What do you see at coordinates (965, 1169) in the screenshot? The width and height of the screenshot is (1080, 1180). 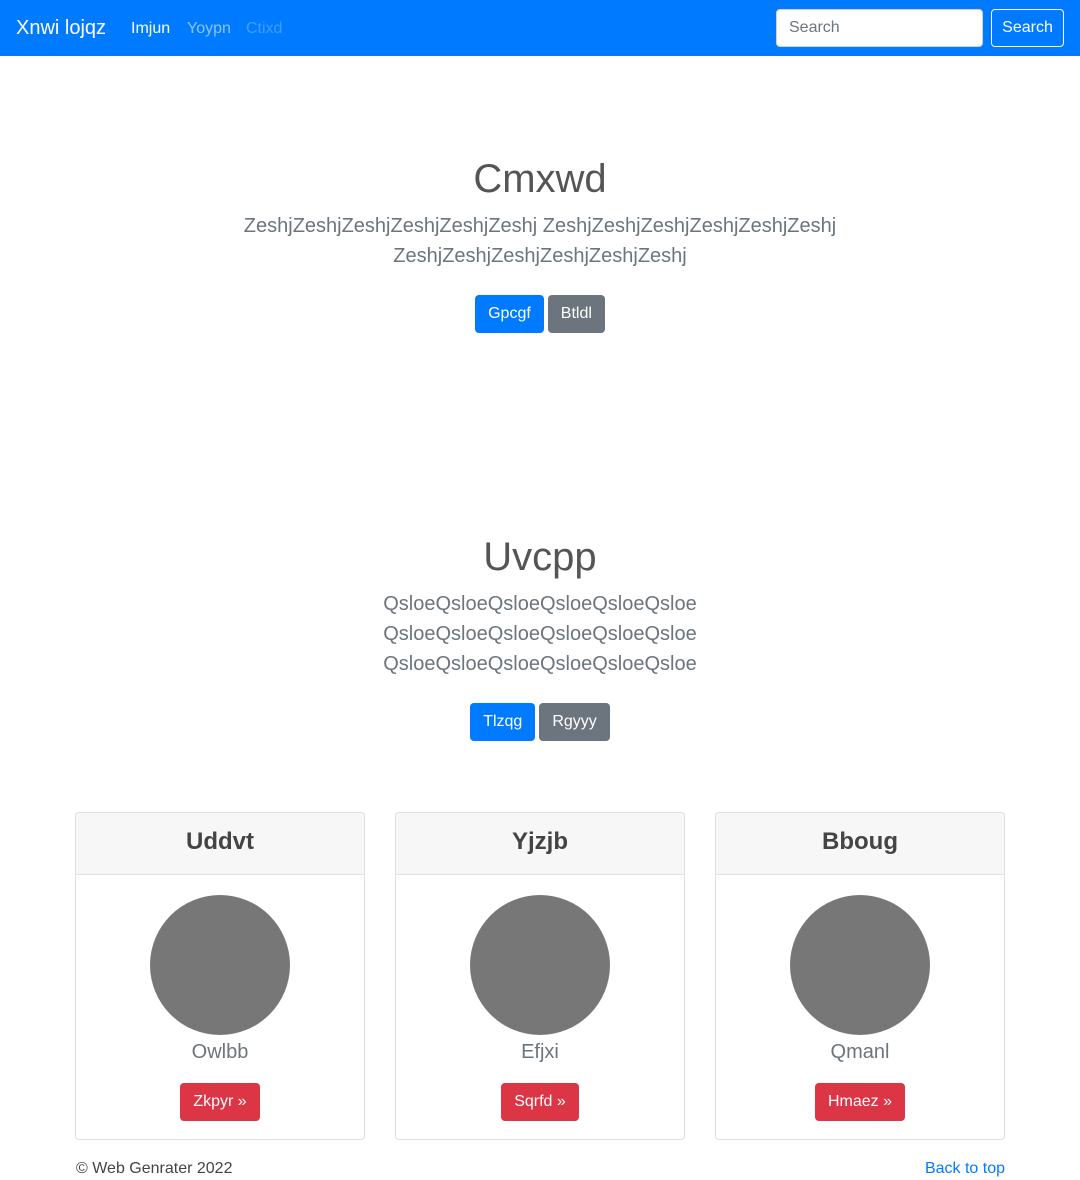 I see `back-to-top-link: Back to top` at bounding box center [965, 1169].